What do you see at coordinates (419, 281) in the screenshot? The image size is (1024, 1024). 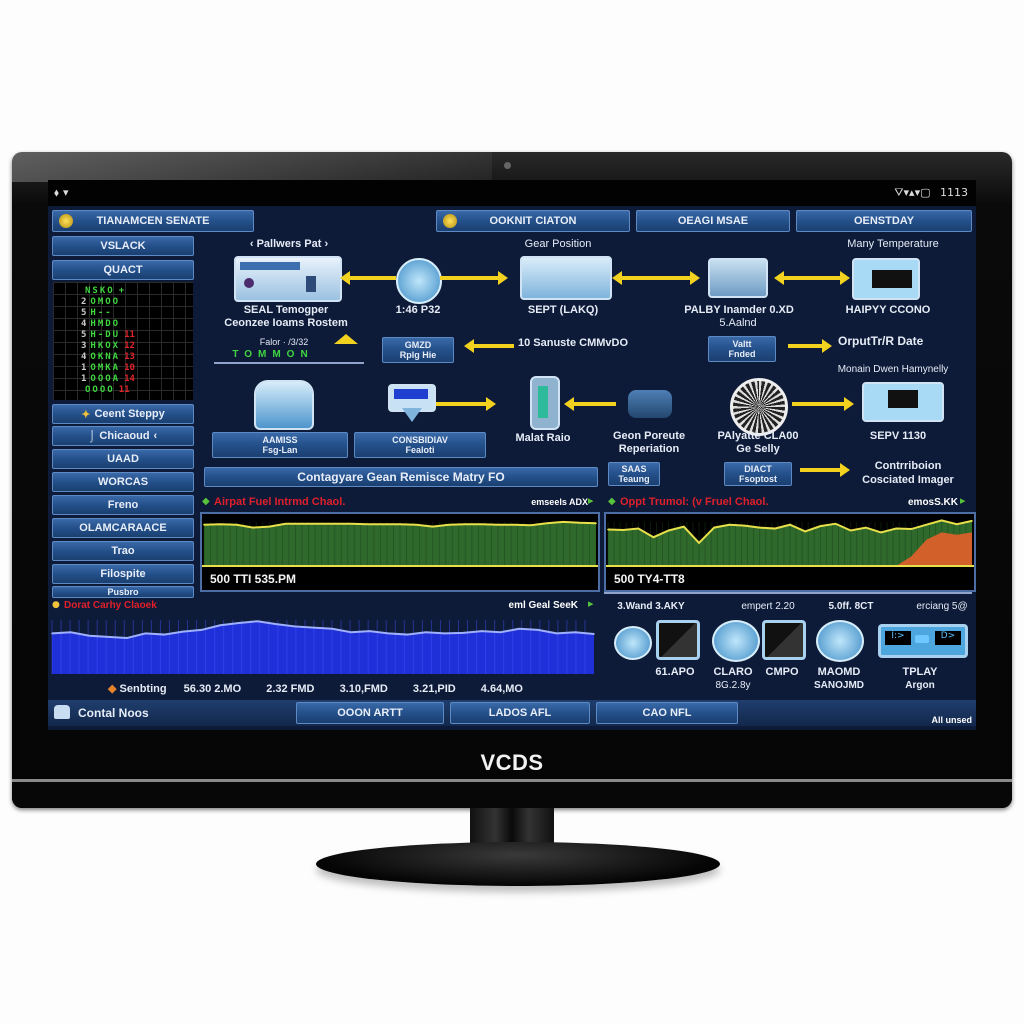 I see `gauge-node-icon` at bounding box center [419, 281].